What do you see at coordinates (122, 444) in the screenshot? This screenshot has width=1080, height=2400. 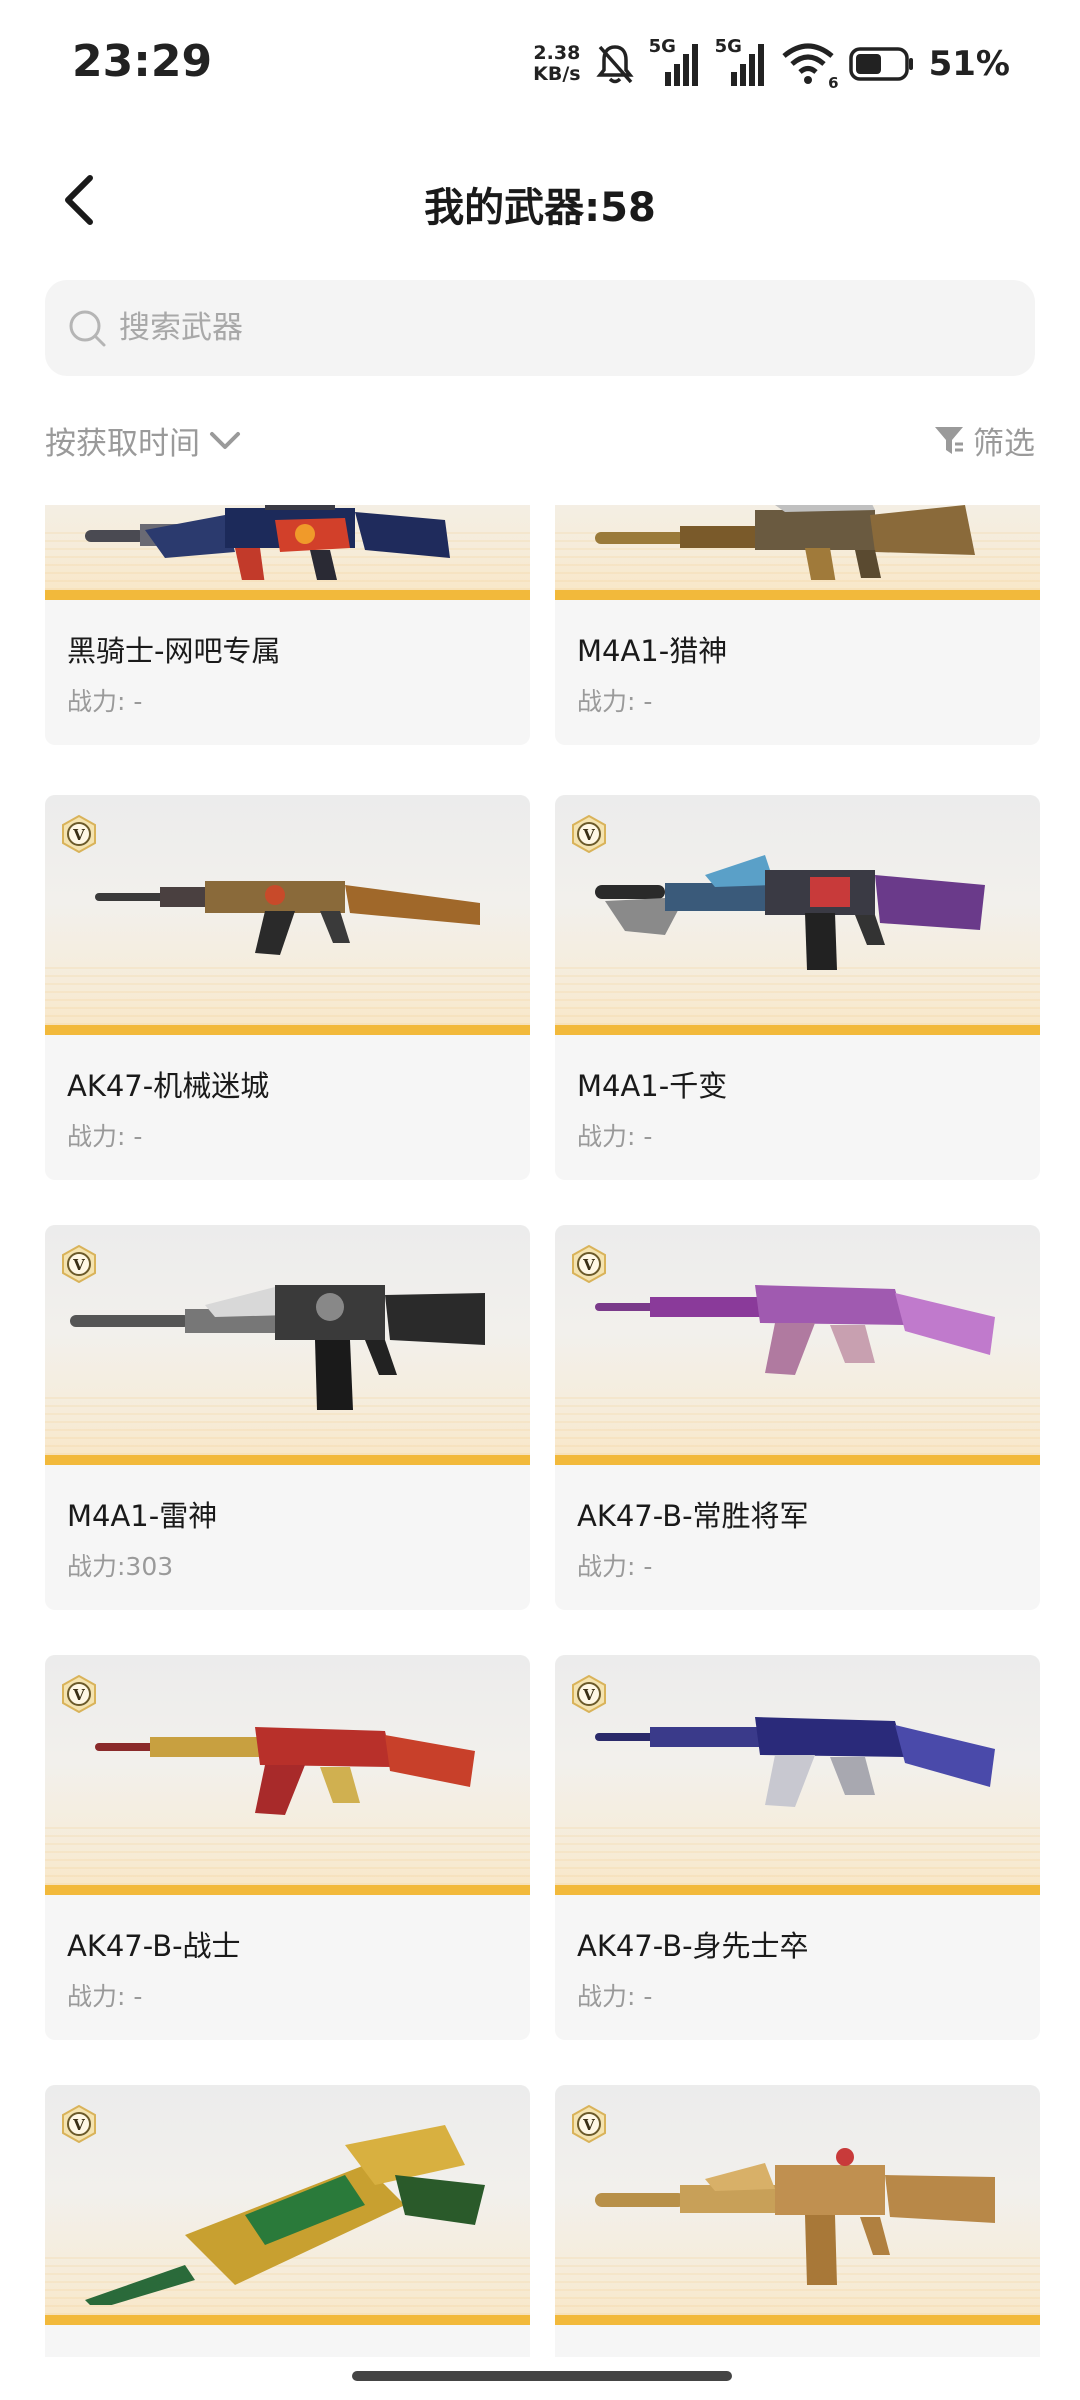 I see `sort-label: 按获取时间` at bounding box center [122, 444].